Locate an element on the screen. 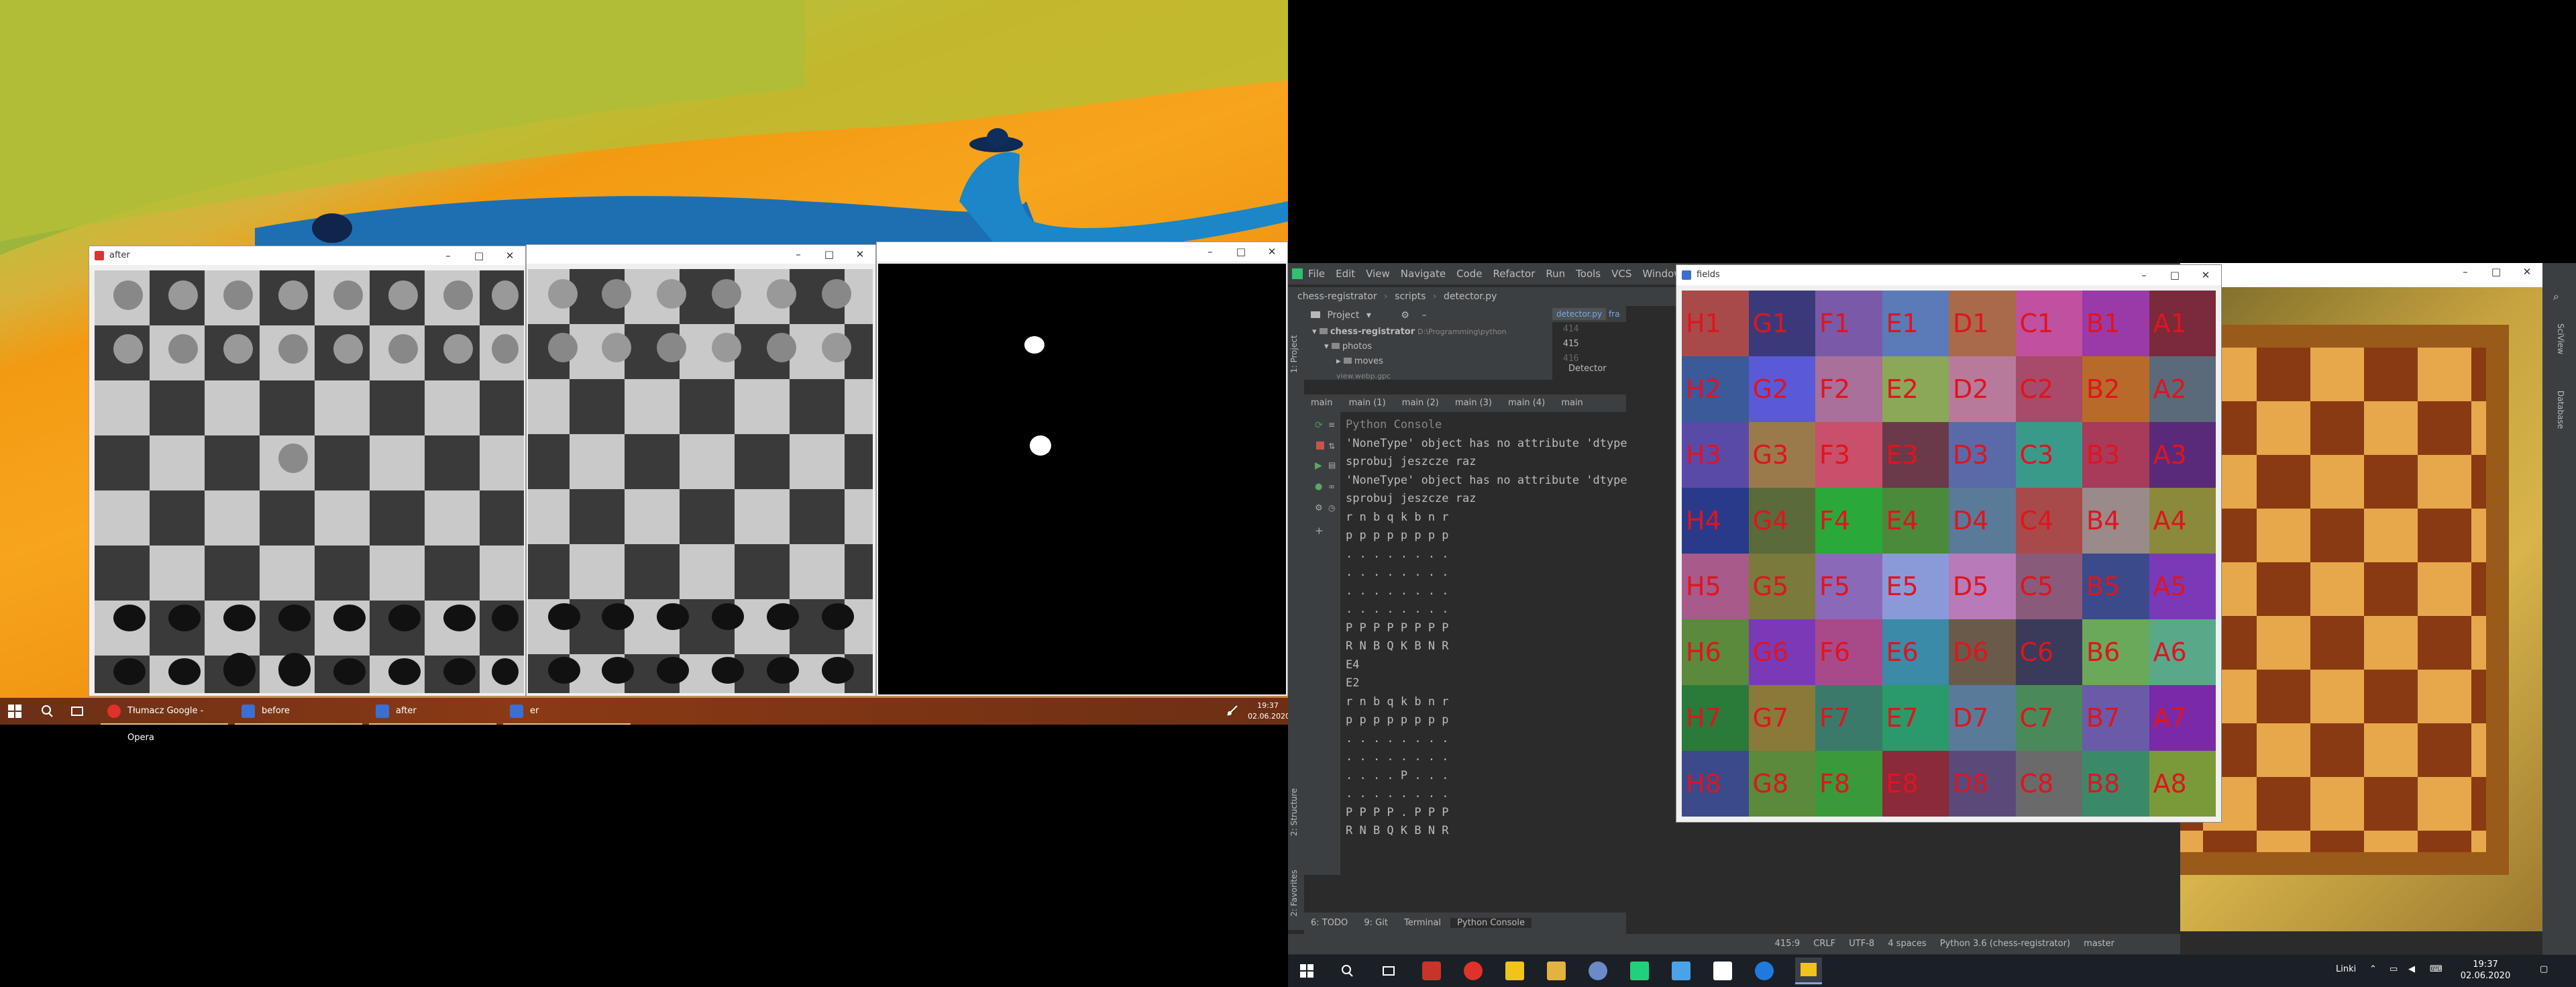  variables-icon: ∞ is located at coordinates (1331, 487).